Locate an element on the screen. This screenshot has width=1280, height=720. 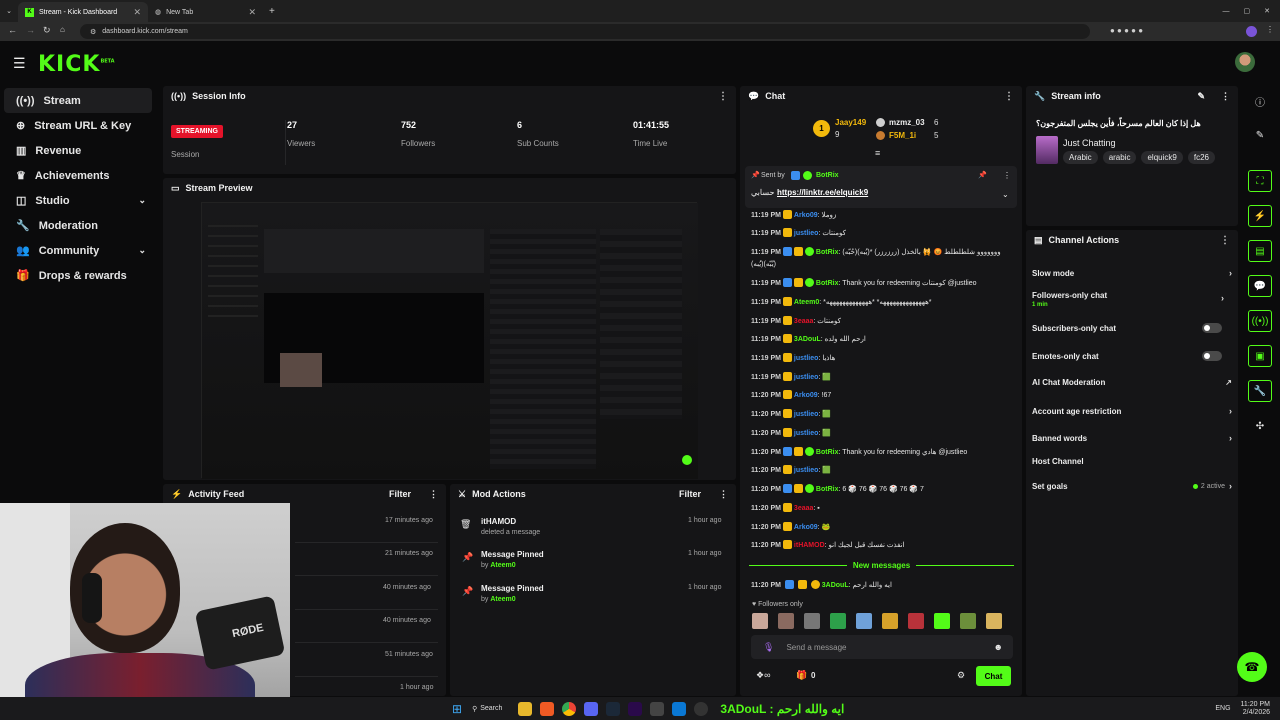
chat-message: 11:20 PM Arko09: !67 is located at coordinates (791, 394).